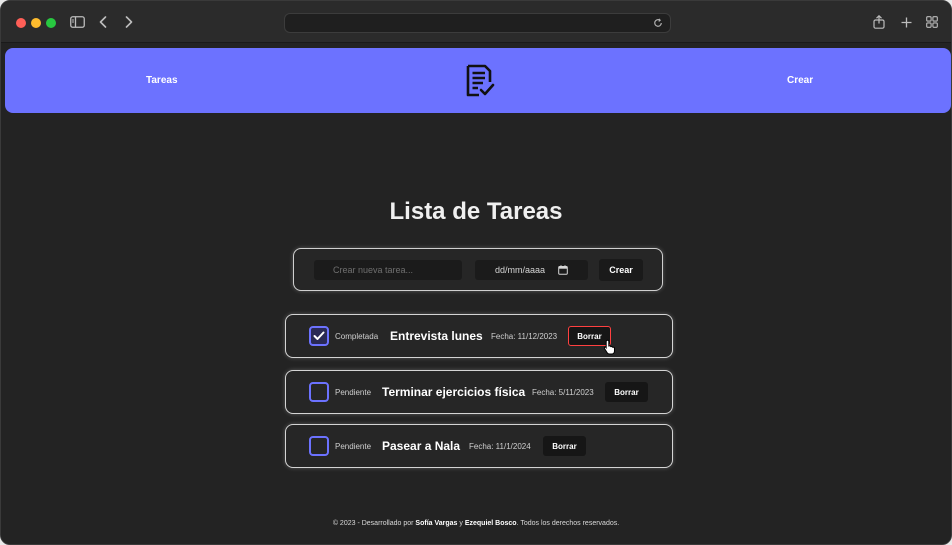 The height and width of the screenshot is (545, 952). What do you see at coordinates (436, 523) in the screenshot?
I see `footer-author-1: Sofía Vargas` at bounding box center [436, 523].